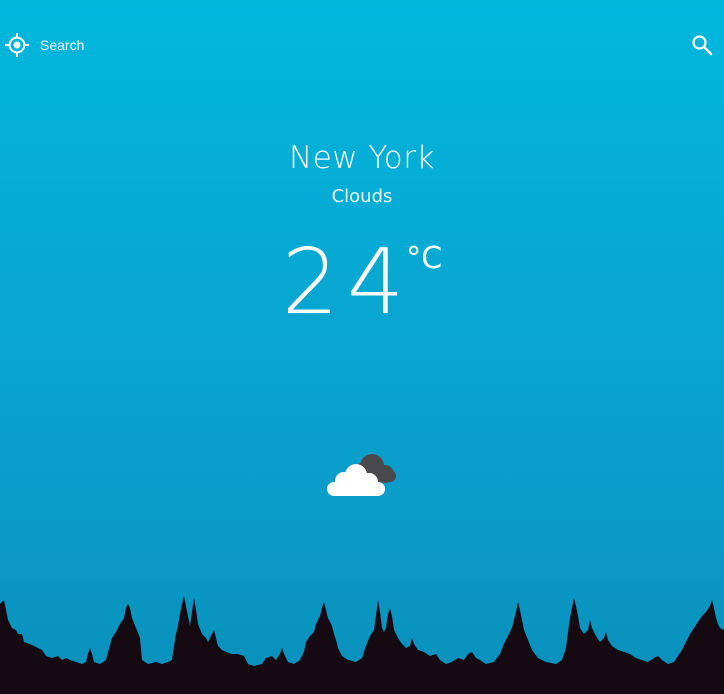 The width and height of the screenshot is (724, 694). I want to click on city-skyline-silhouette, so click(362, 645).